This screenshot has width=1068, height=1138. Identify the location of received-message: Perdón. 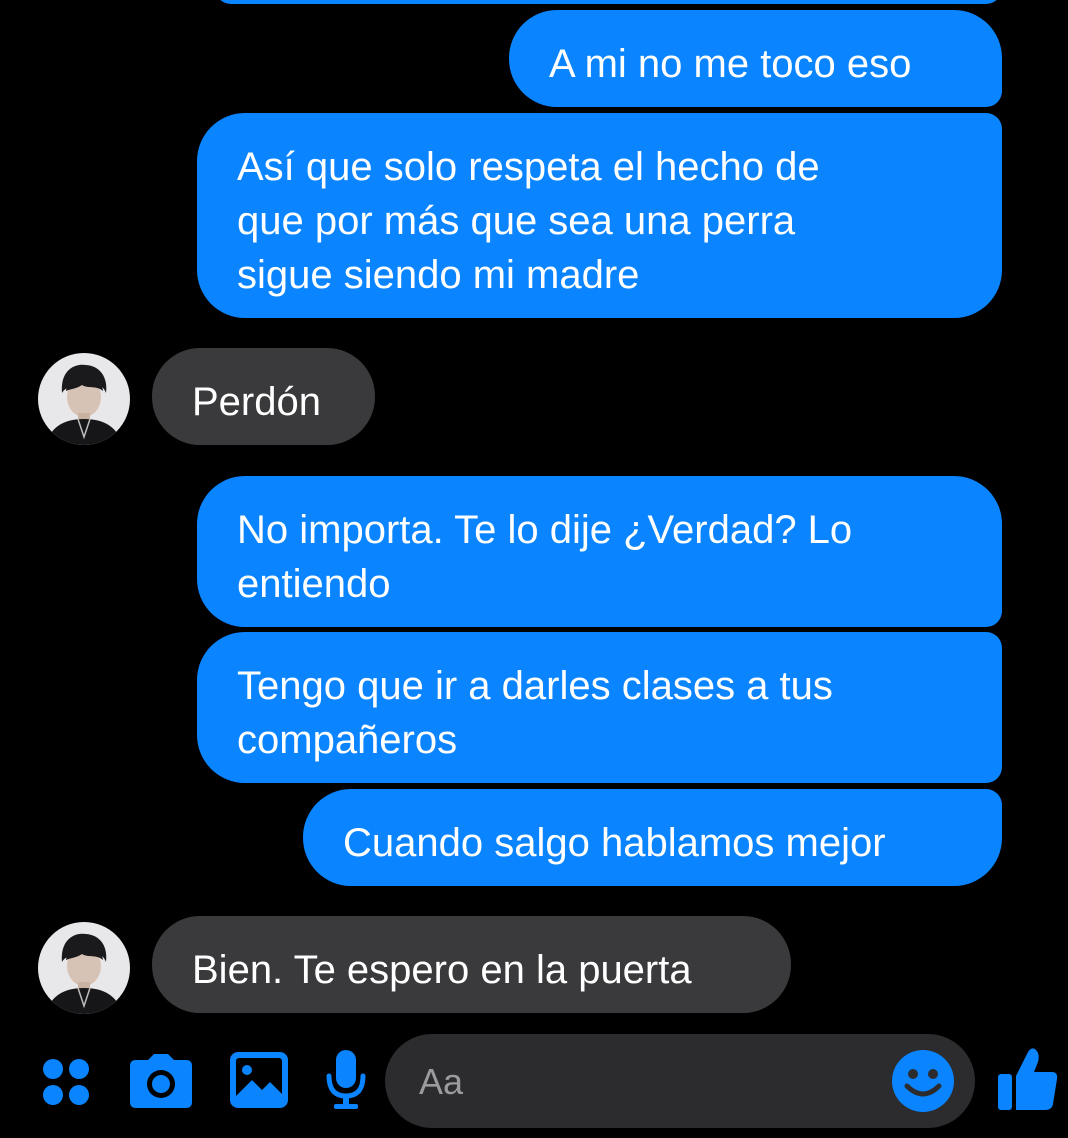
(263, 396).